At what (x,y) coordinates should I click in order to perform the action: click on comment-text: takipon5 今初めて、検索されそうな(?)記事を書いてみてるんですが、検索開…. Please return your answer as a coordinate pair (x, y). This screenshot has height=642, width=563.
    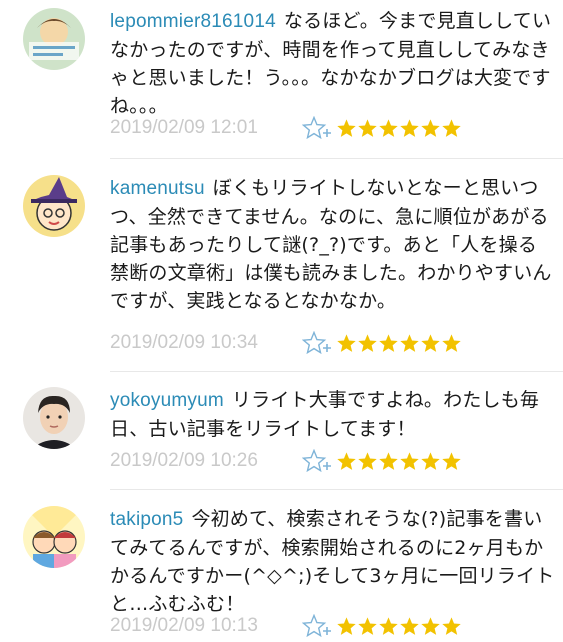
    Looking at the image, I should click on (332, 561).